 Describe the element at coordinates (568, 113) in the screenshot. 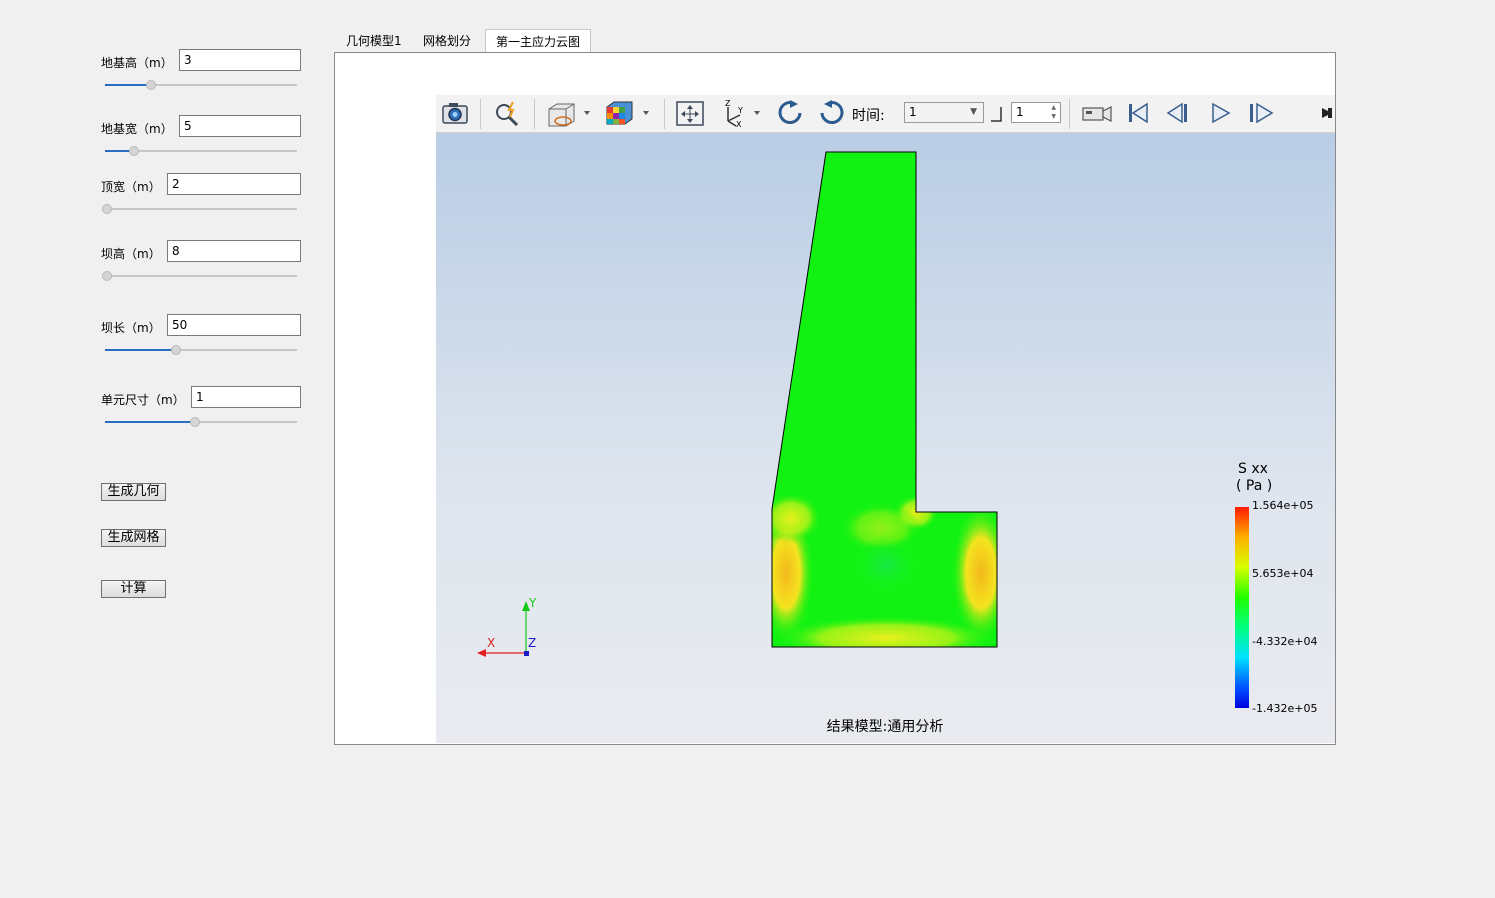

I see `display-mode-icon` at that location.